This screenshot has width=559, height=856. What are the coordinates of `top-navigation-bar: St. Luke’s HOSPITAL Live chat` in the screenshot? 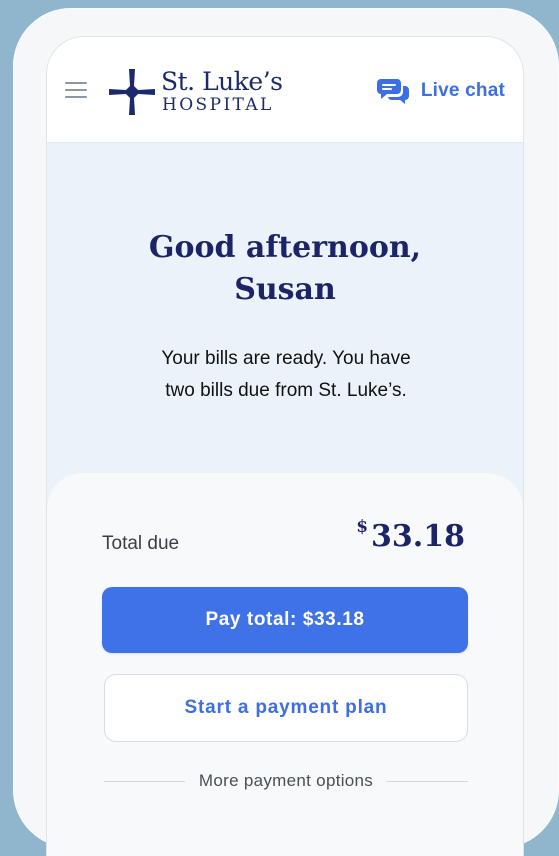 It's located at (285, 90).